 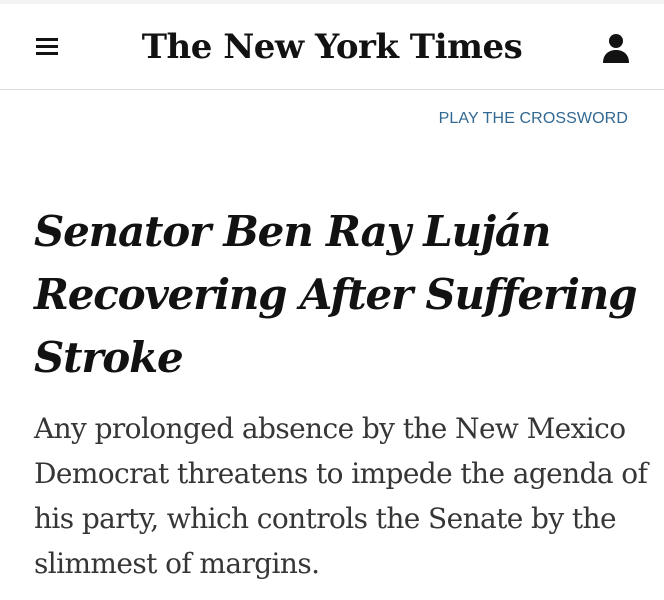 I want to click on account-button, so click(x=616, y=49).